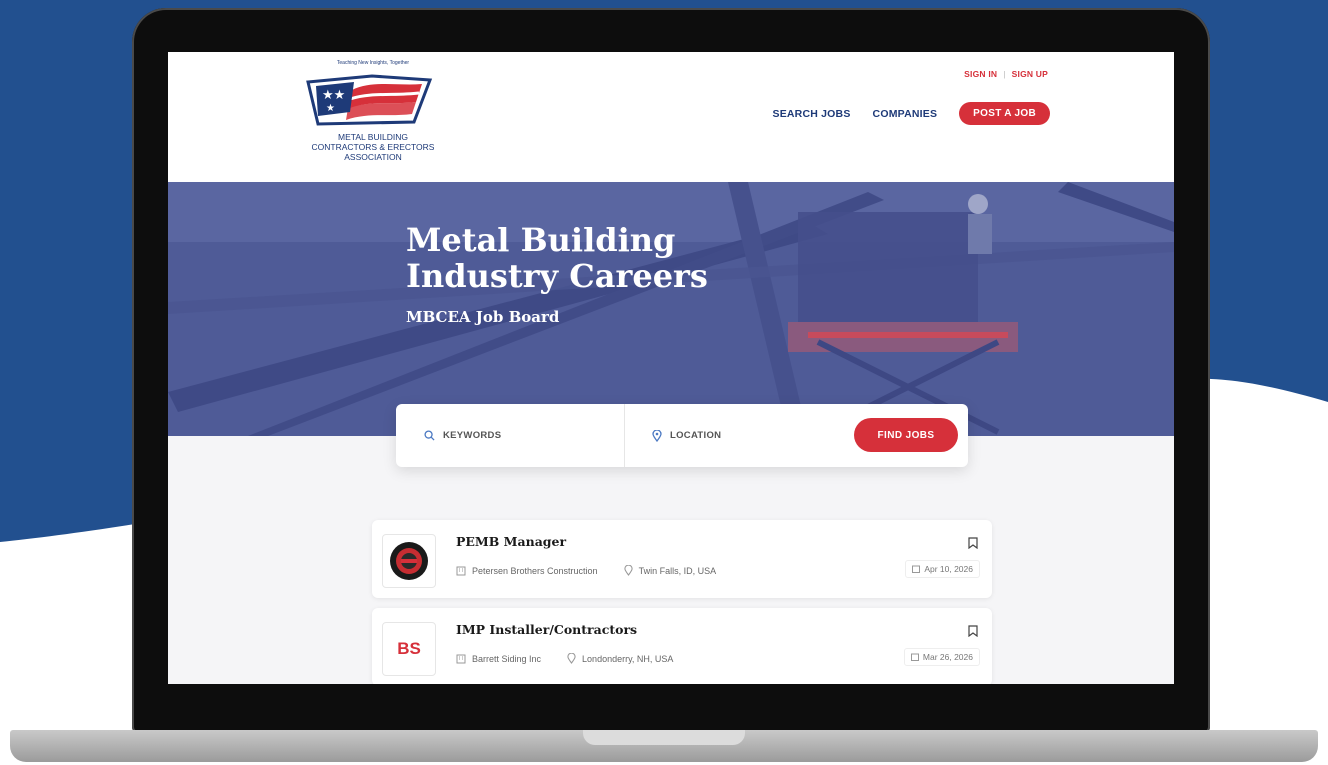  What do you see at coordinates (507, 658) in the screenshot?
I see `company-name: Barrett Siding Inc` at bounding box center [507, 658].